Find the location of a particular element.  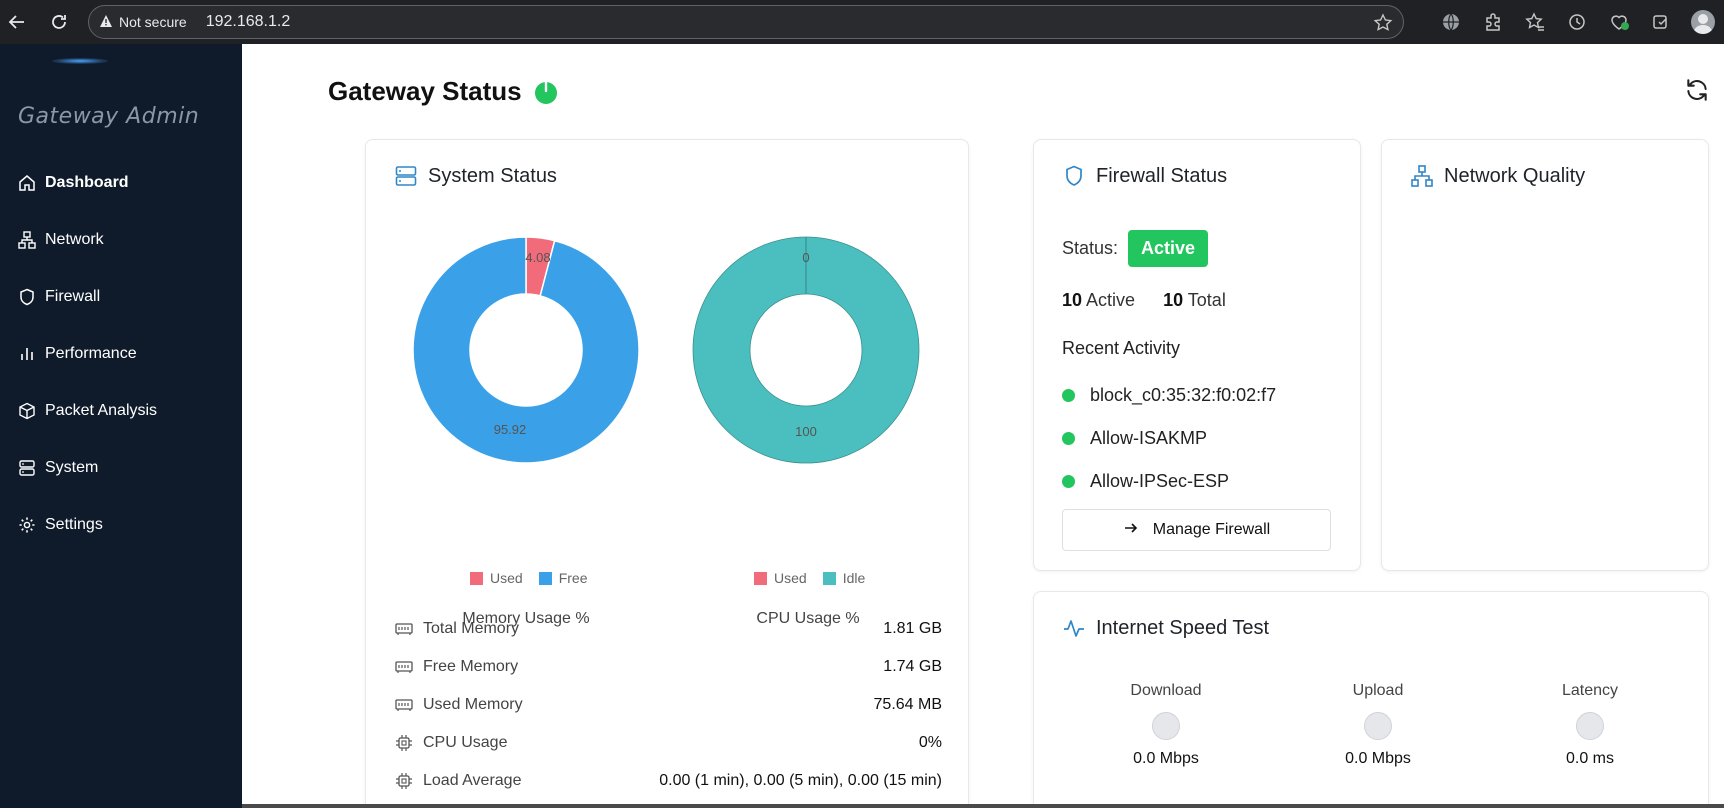

avatar is located at coordinates (1703, 22).